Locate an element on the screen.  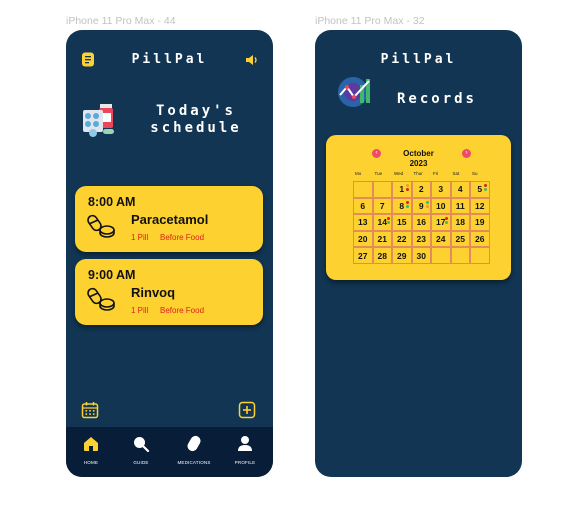
day-number: 21 is located at coordinates (382, 239).